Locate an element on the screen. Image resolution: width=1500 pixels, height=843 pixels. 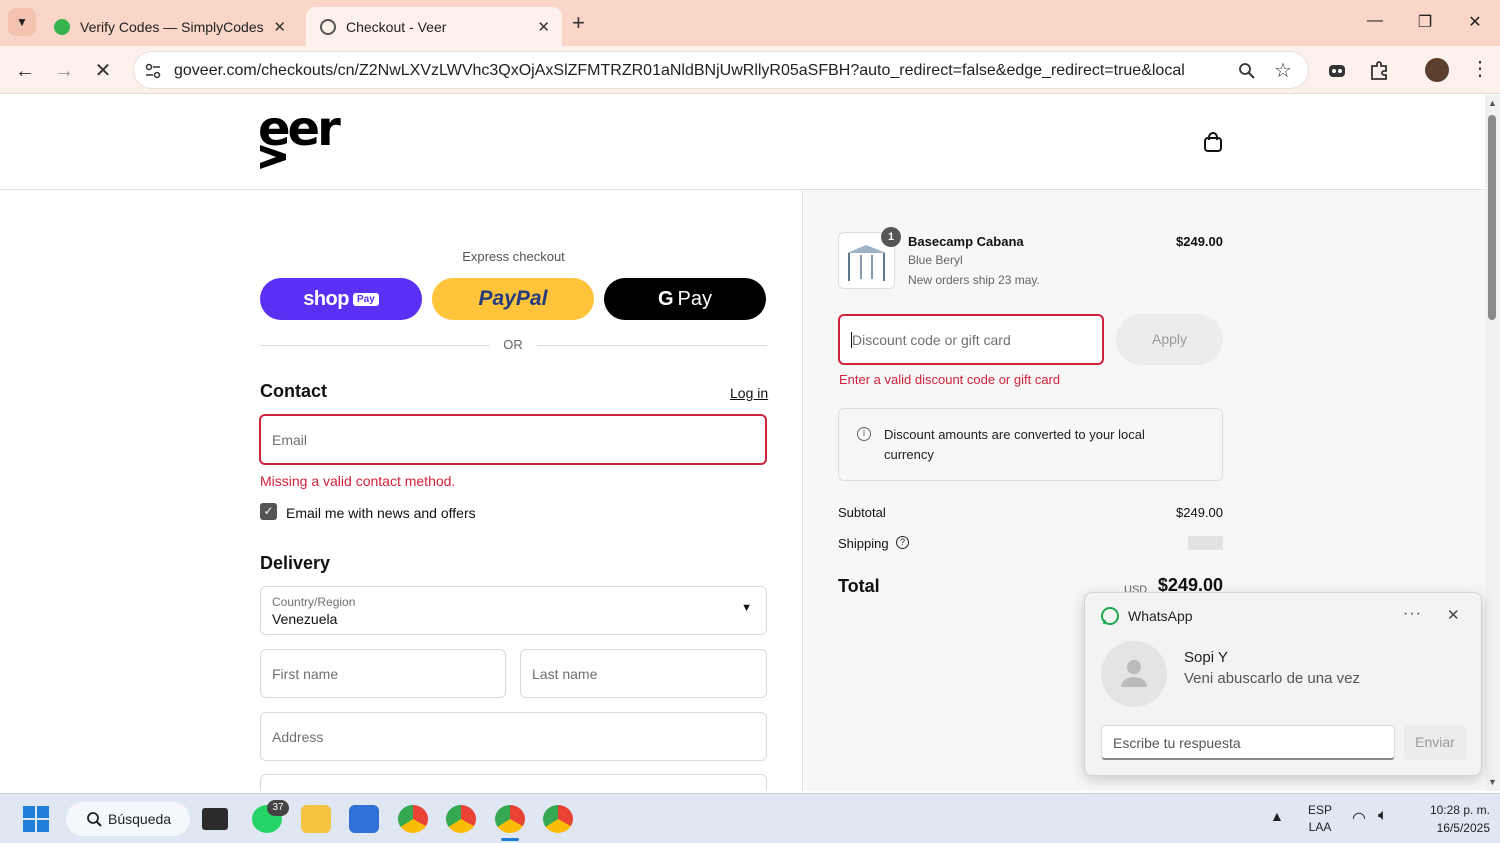
search-label: Búsqueda is located at coordinates (140, 819).